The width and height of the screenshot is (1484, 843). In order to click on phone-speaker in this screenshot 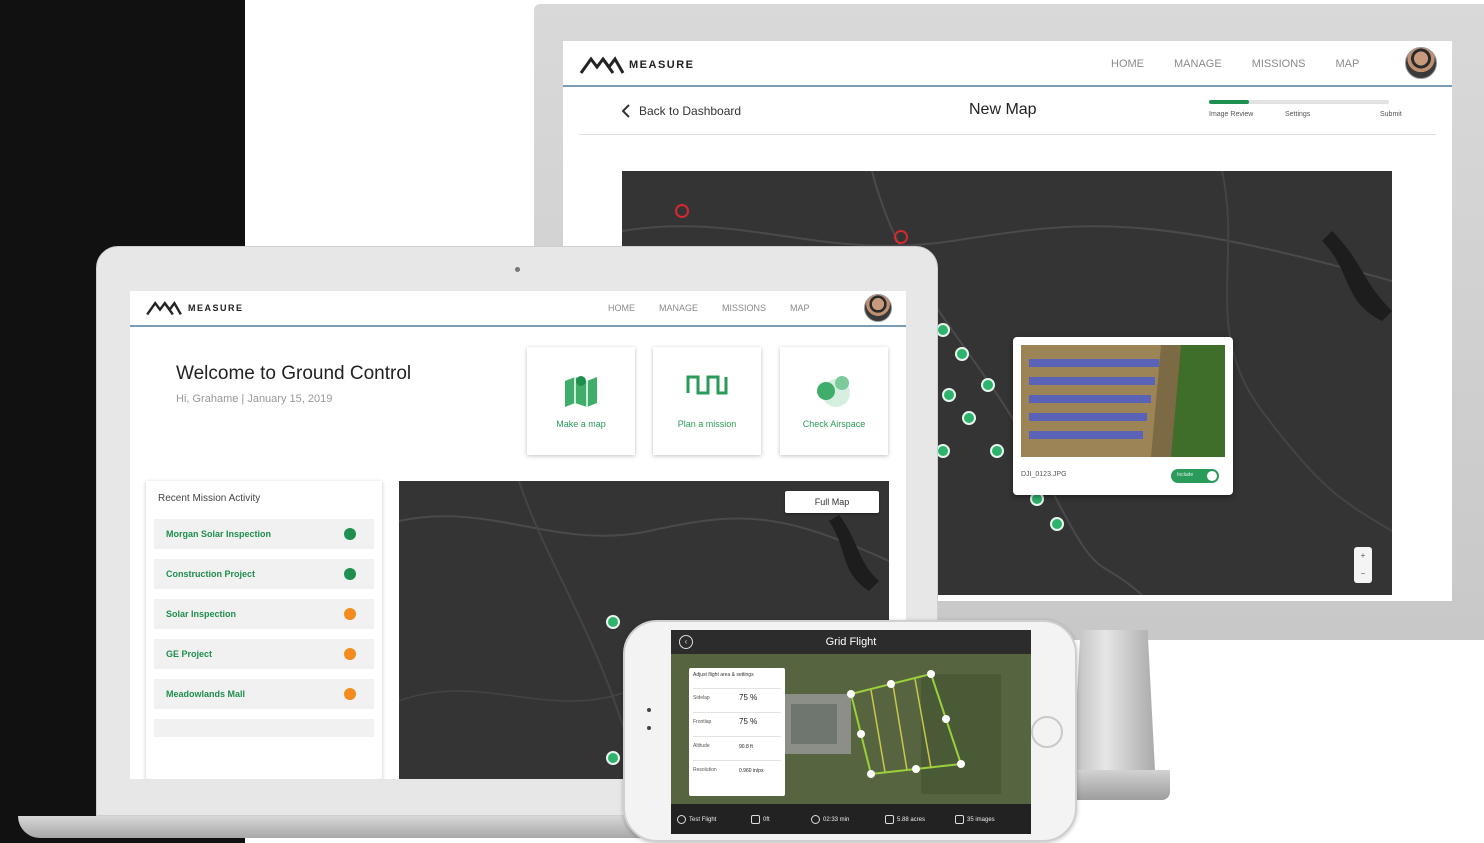, I will do `click(649, 731)`.